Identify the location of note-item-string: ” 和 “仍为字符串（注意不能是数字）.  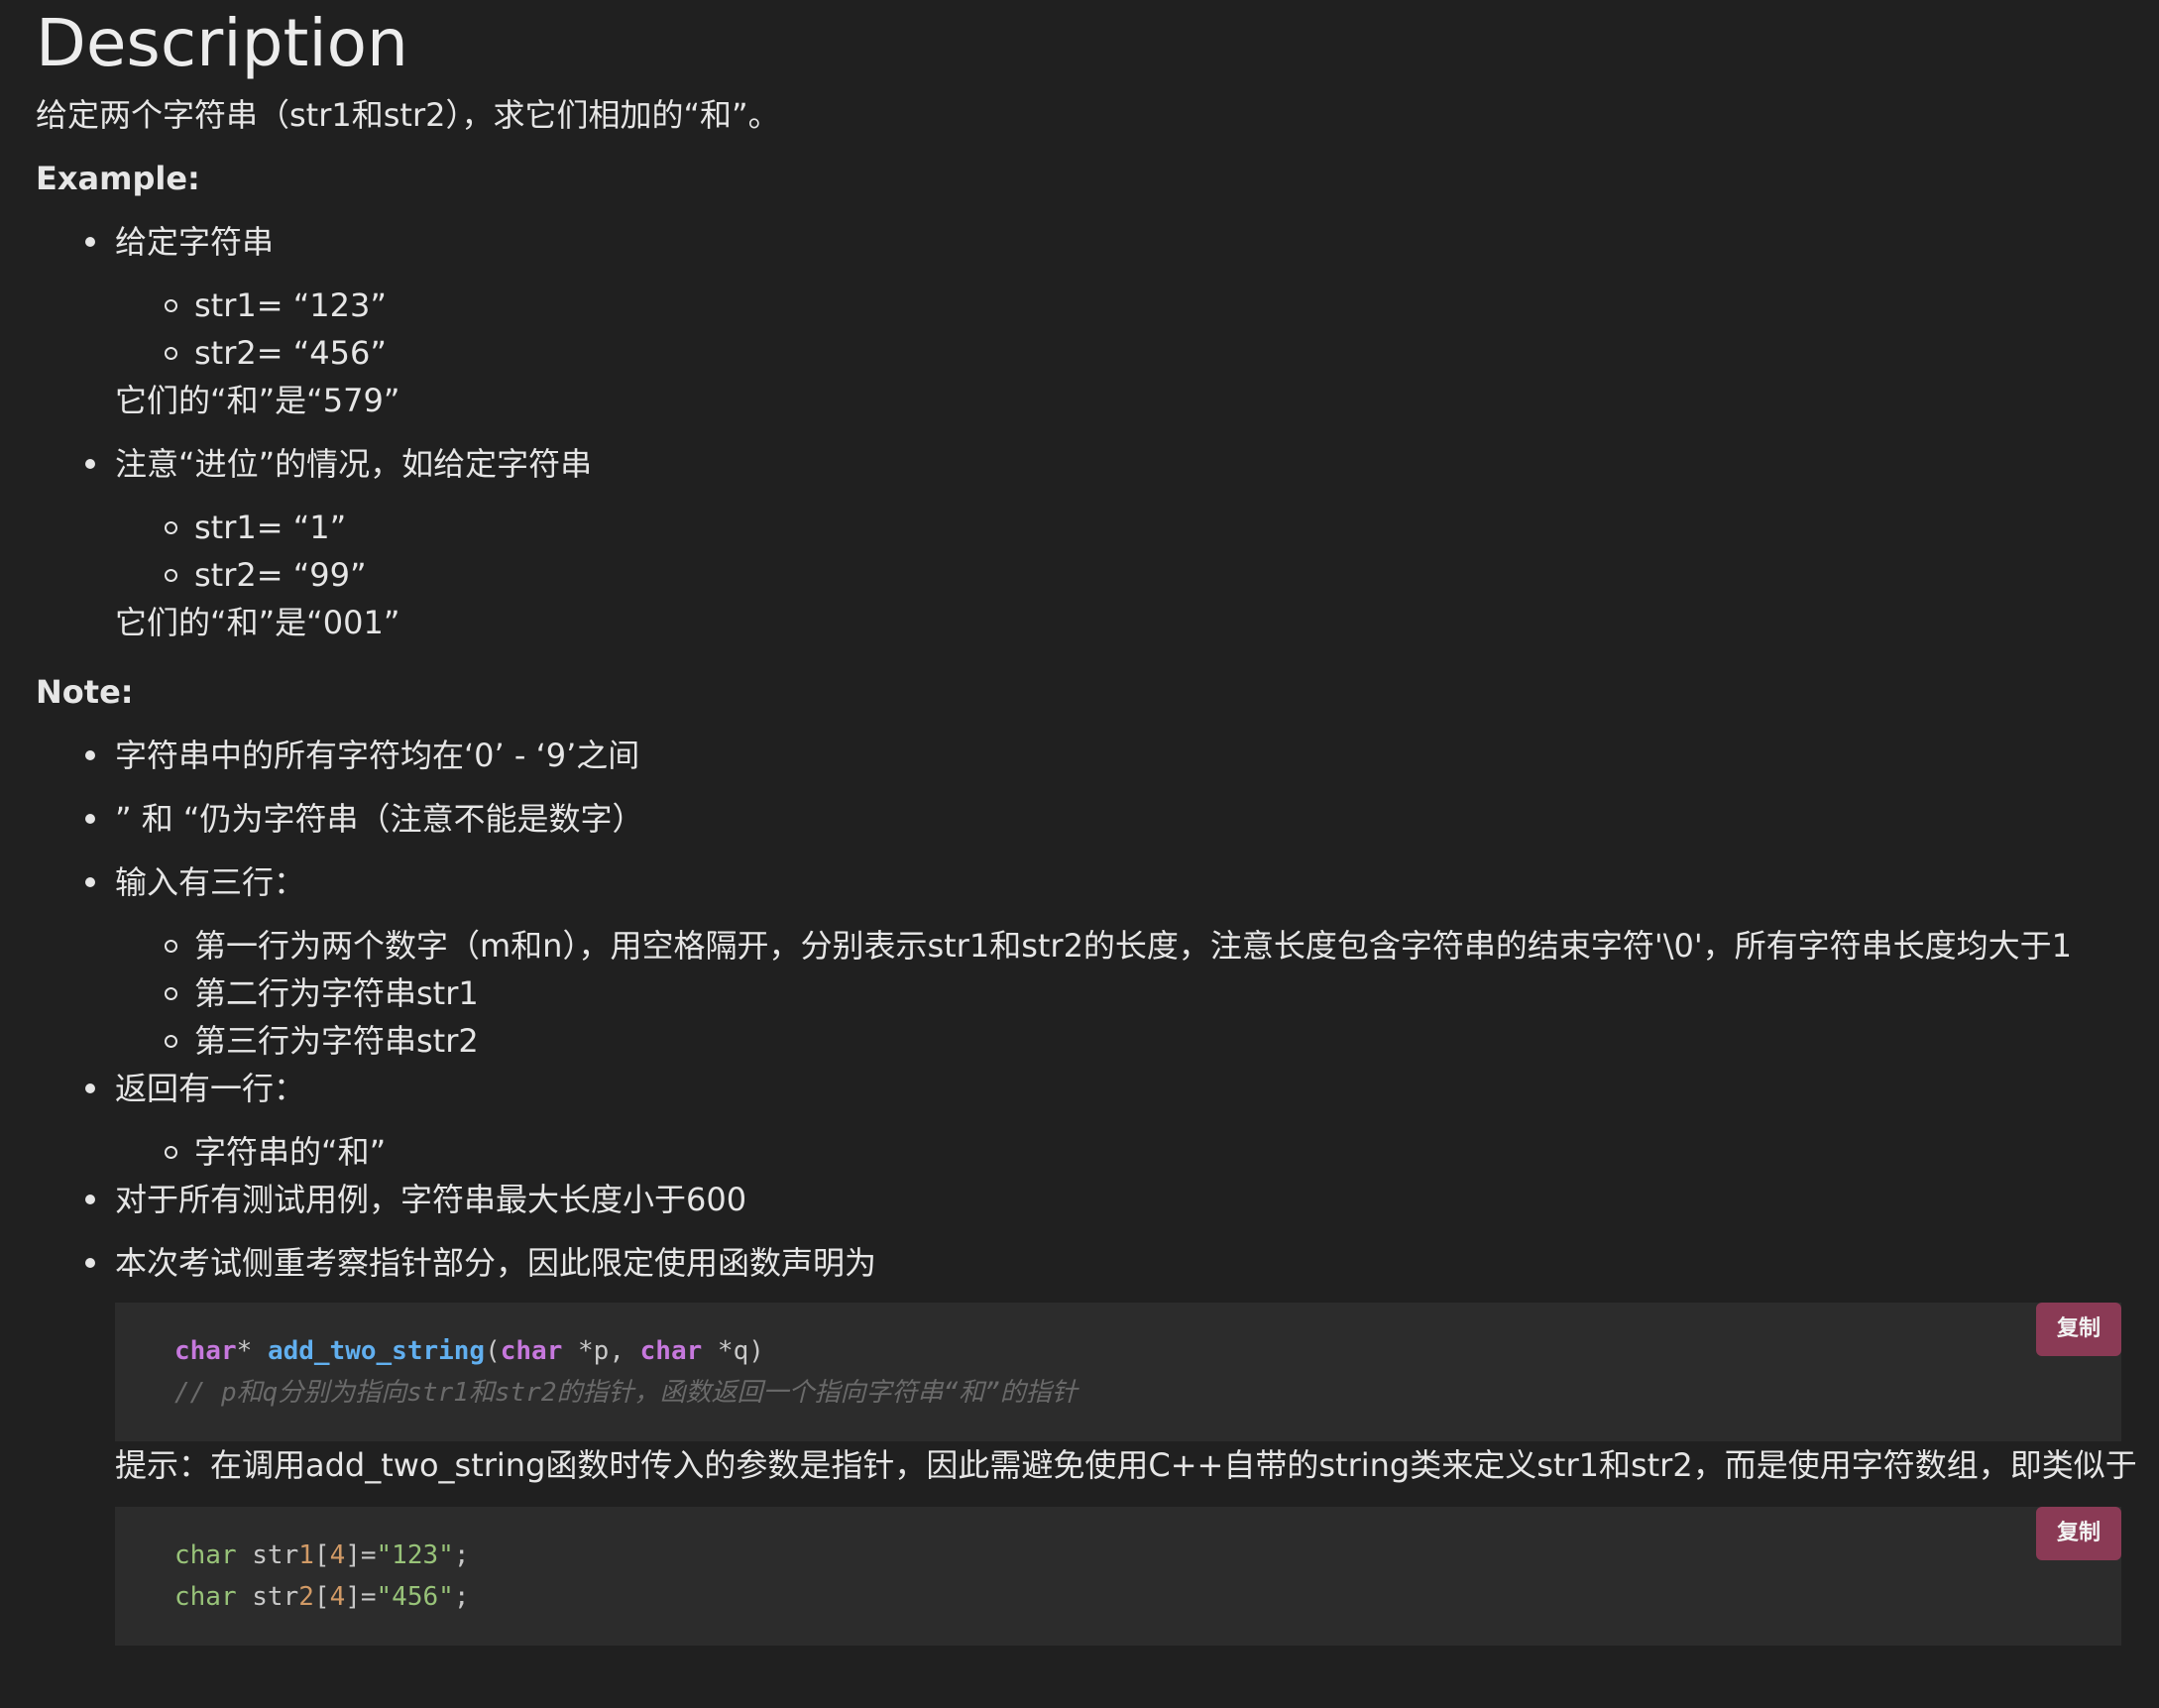
(1086, 819).